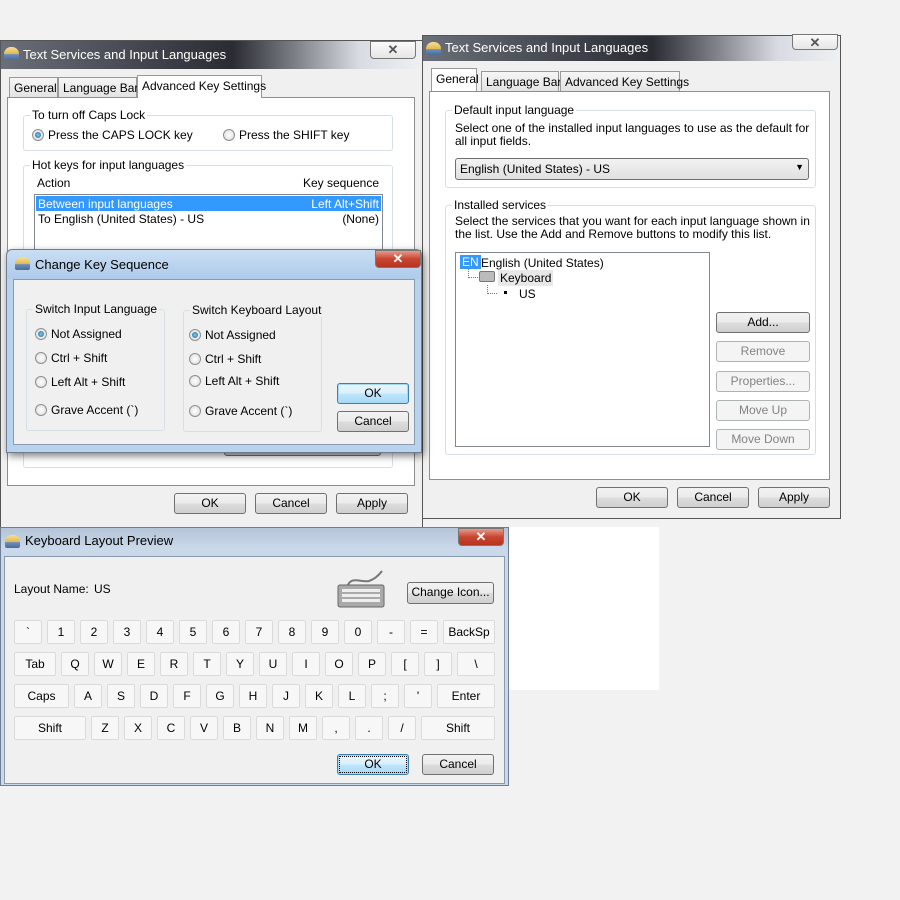  Describe the element at coordinates (204, 728) in the screenshot. I see `key: V` at that location.